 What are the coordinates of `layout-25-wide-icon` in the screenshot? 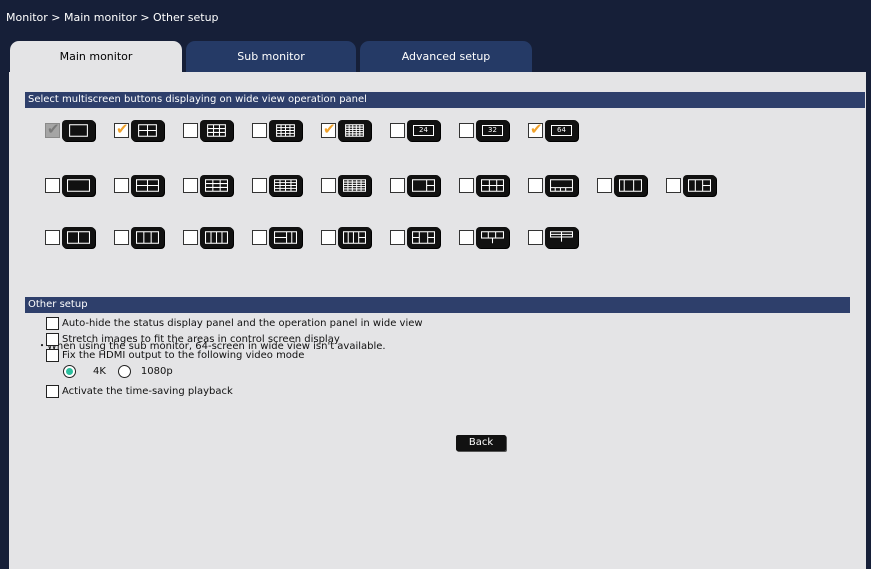 It's located at (354, 185).